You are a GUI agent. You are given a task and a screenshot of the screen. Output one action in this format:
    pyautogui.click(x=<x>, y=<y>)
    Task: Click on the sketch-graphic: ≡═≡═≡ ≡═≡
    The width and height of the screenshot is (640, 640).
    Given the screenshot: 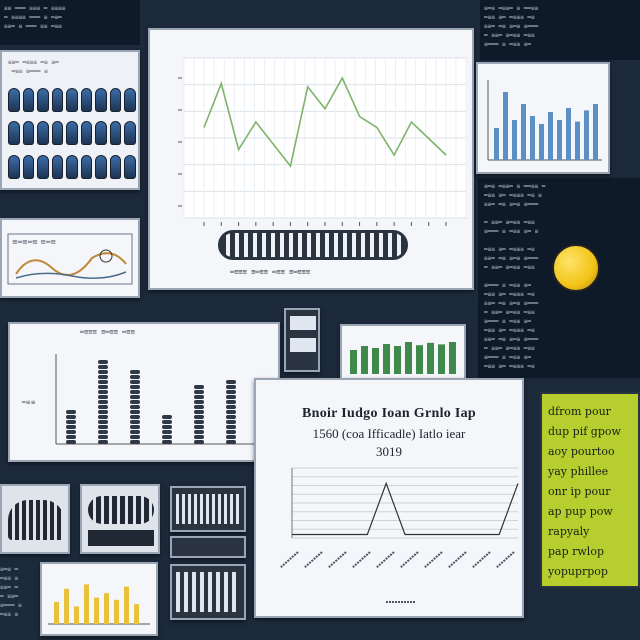 What is the action you would take?
    pyautogui.click(x=70, y=259)
    